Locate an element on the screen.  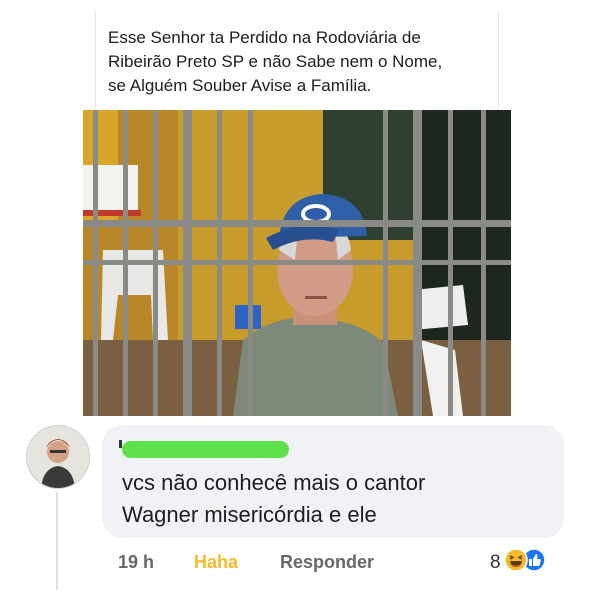
post-text-line: Esse Senhor ta Perdido na Rodoviária de is located at coordinates (264, 37).